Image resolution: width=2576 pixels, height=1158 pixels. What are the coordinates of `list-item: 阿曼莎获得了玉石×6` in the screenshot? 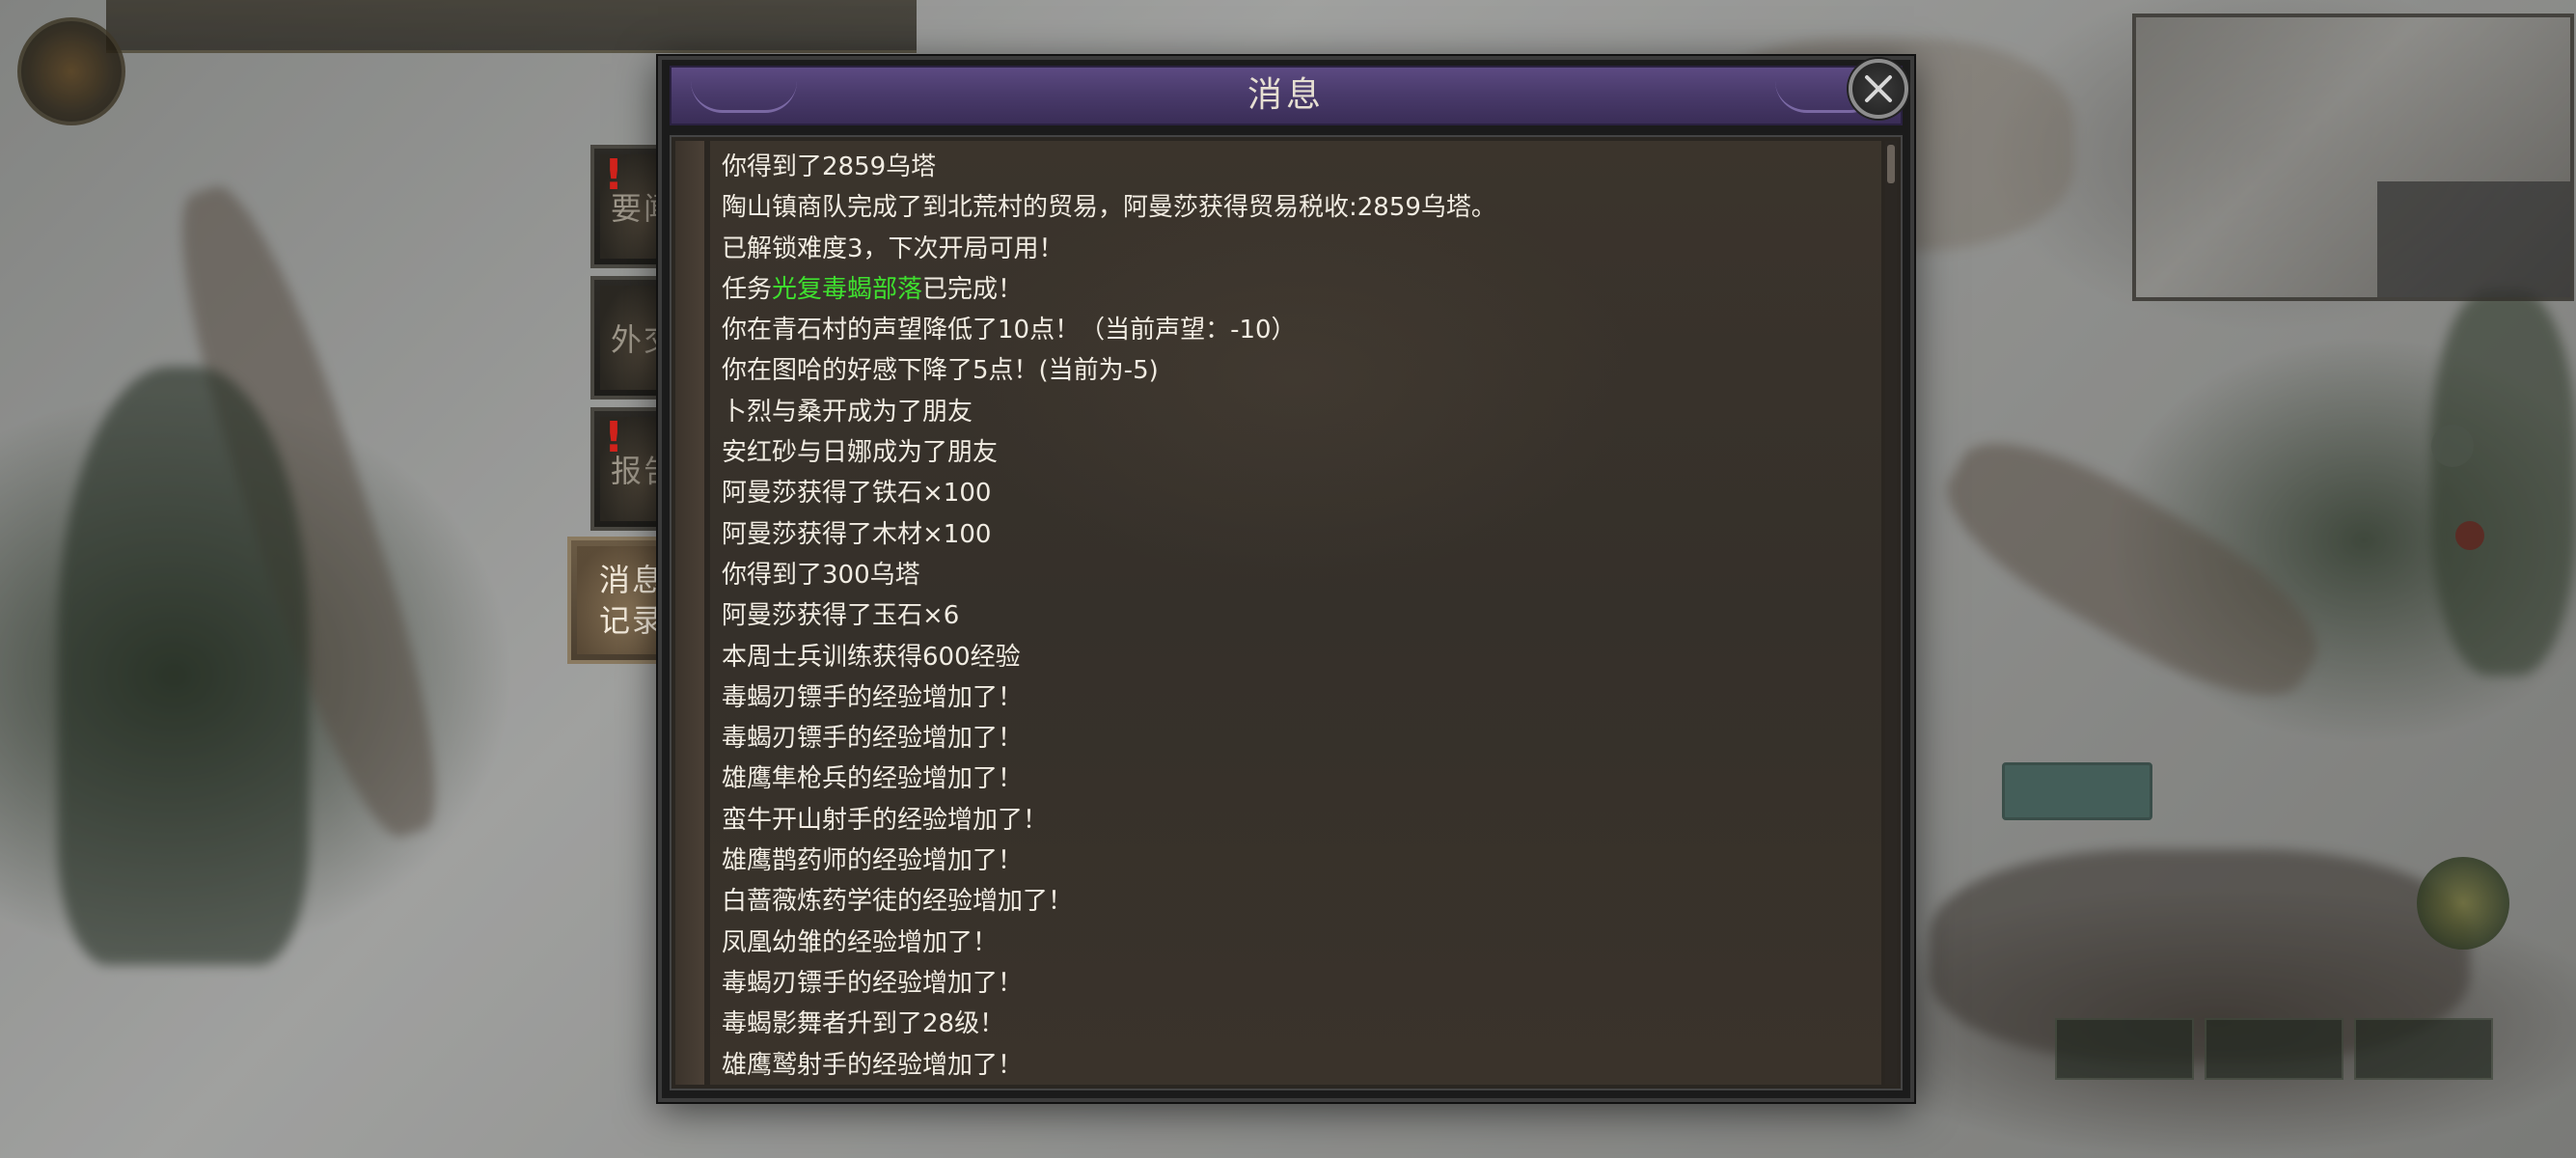 It's located at (841, 616).